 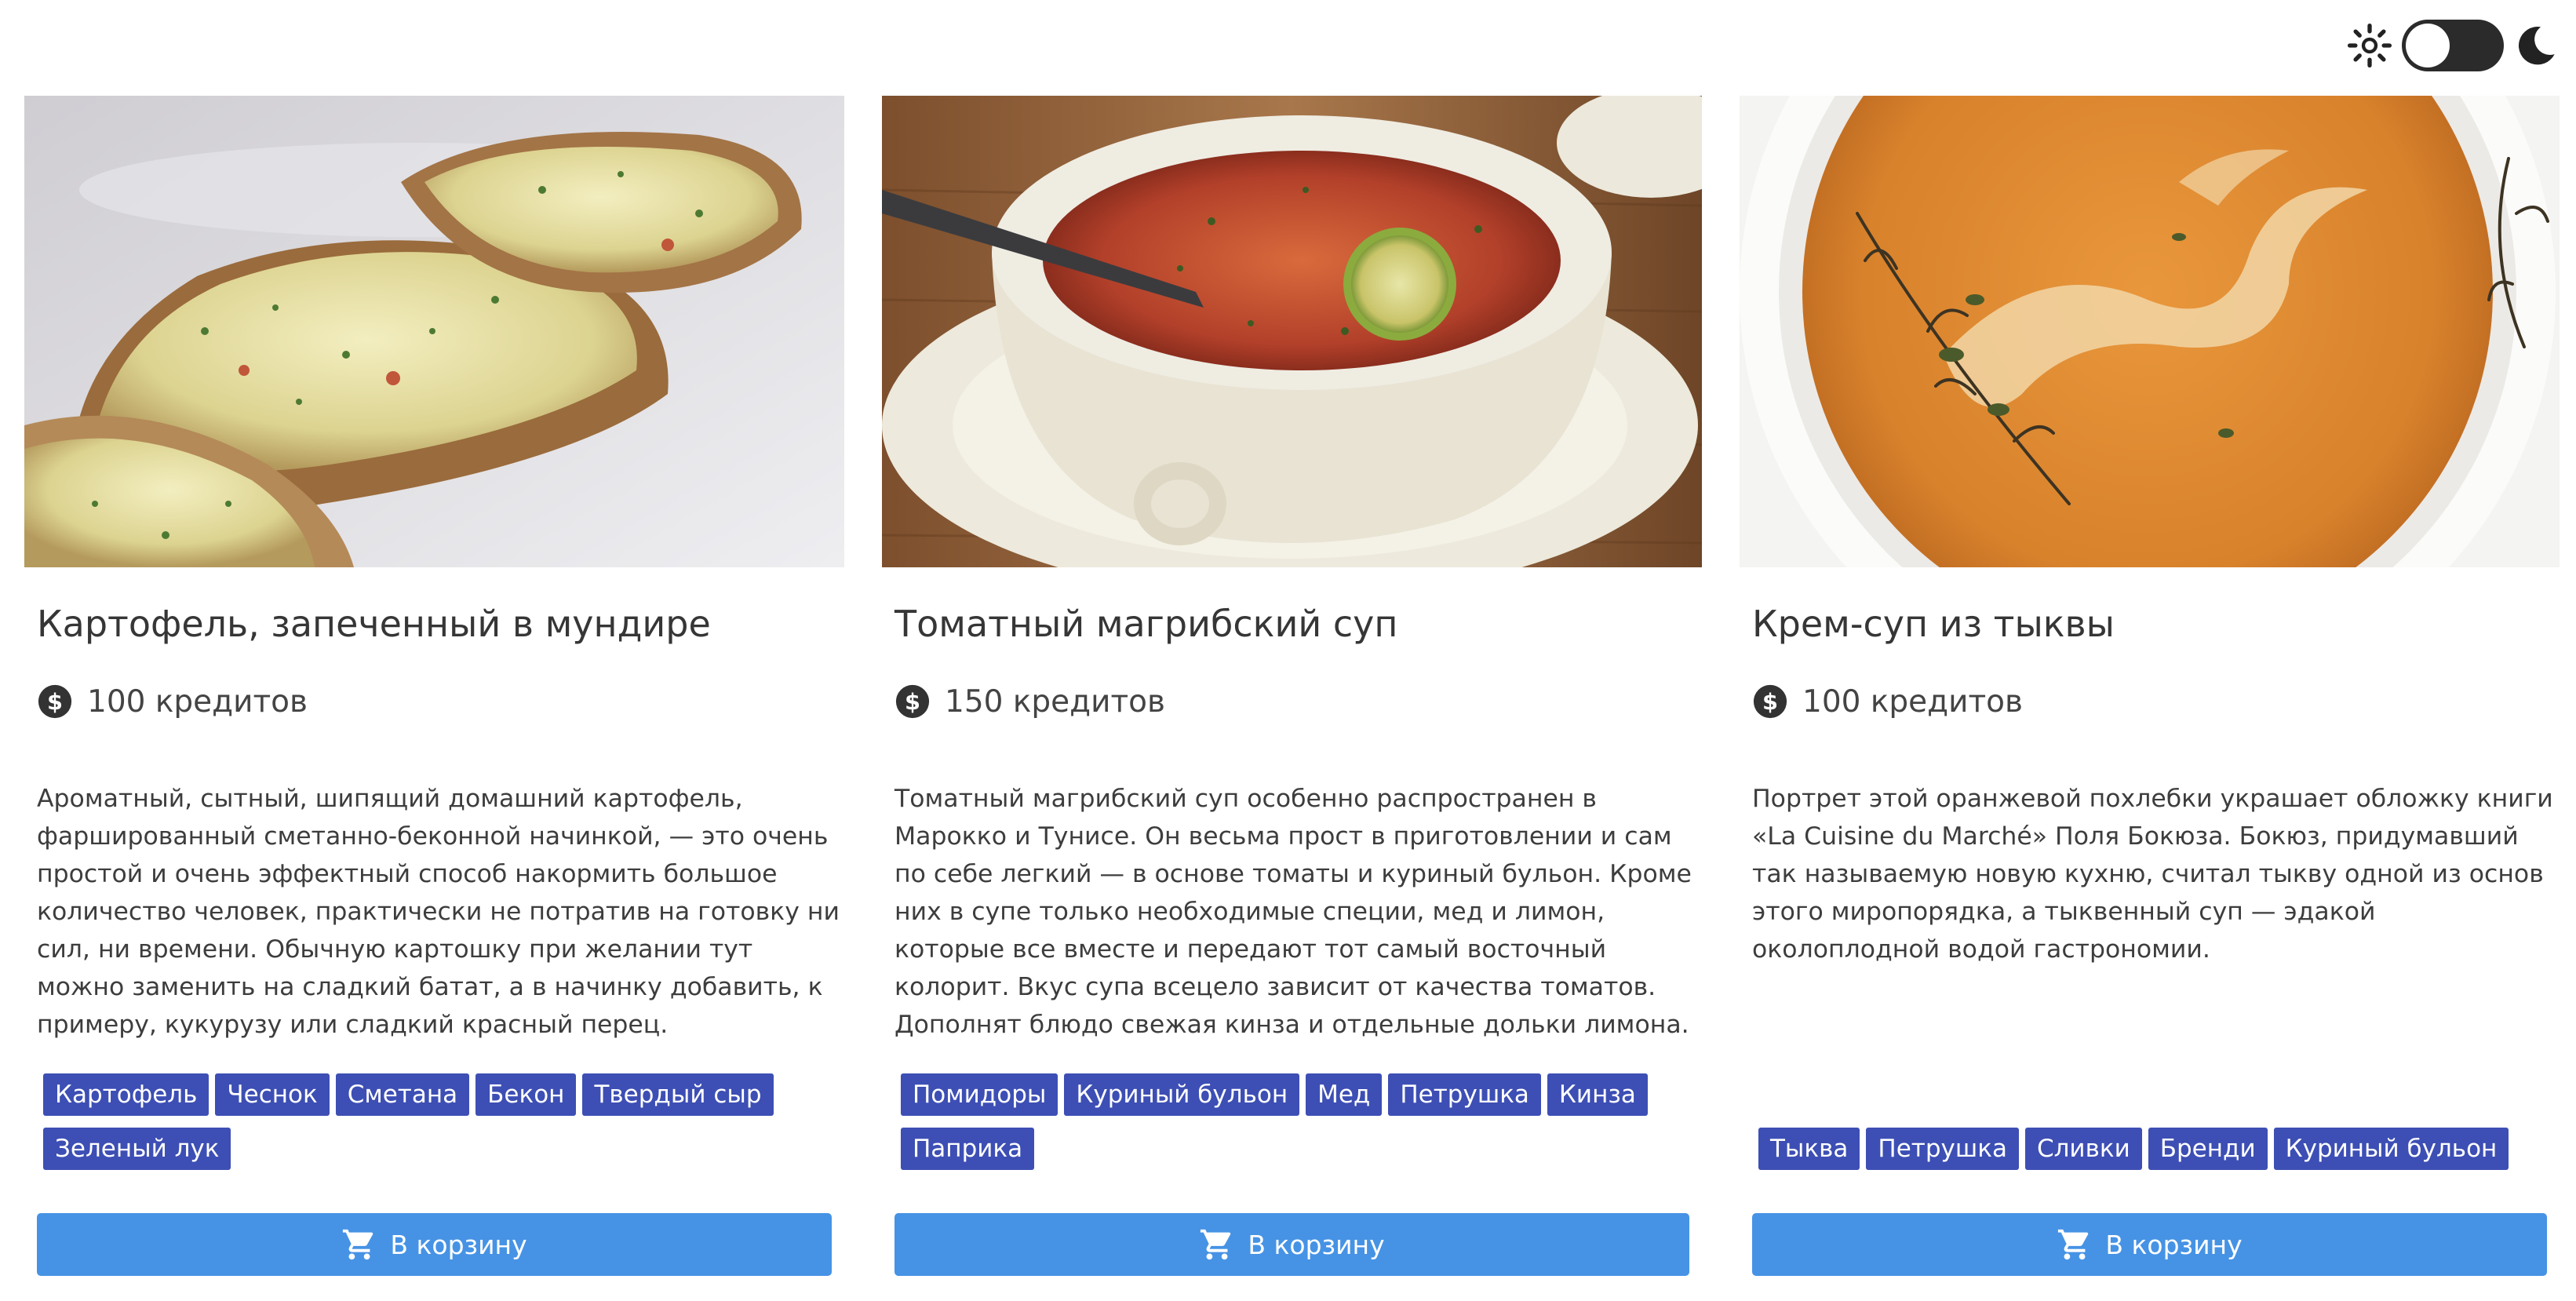 What do you see at coordinates (1933, 624) in the screenshot?
I see `card-title: Крем-суп из тыквы` at bounding box center [1933, 624].